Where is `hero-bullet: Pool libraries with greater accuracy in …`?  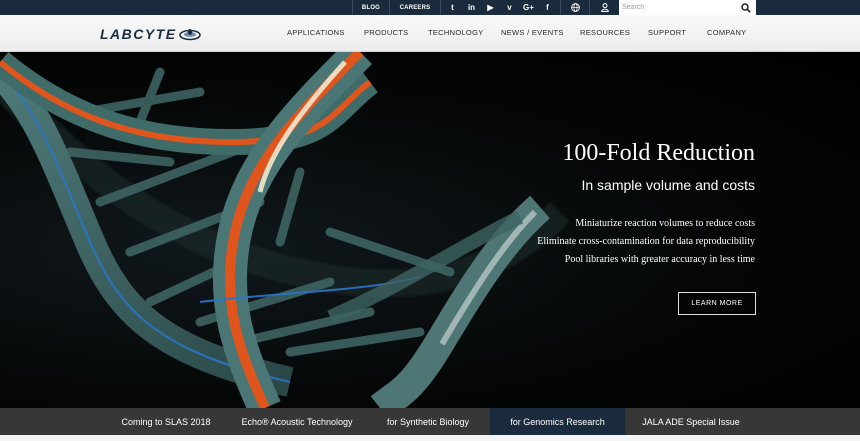
hero-bullet: Pool libraries with greater accuracy in … is located at coordinates (659, 259).